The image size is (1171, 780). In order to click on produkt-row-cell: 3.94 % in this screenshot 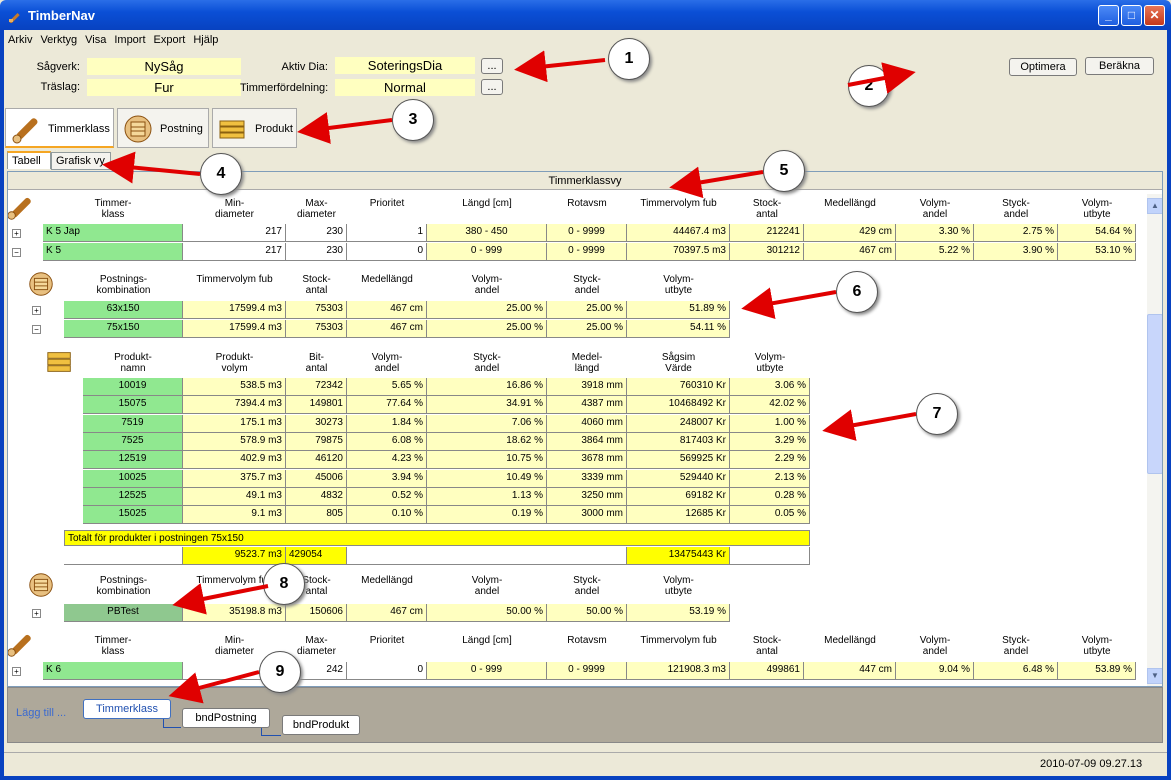, I will do `click(387, 478)`.